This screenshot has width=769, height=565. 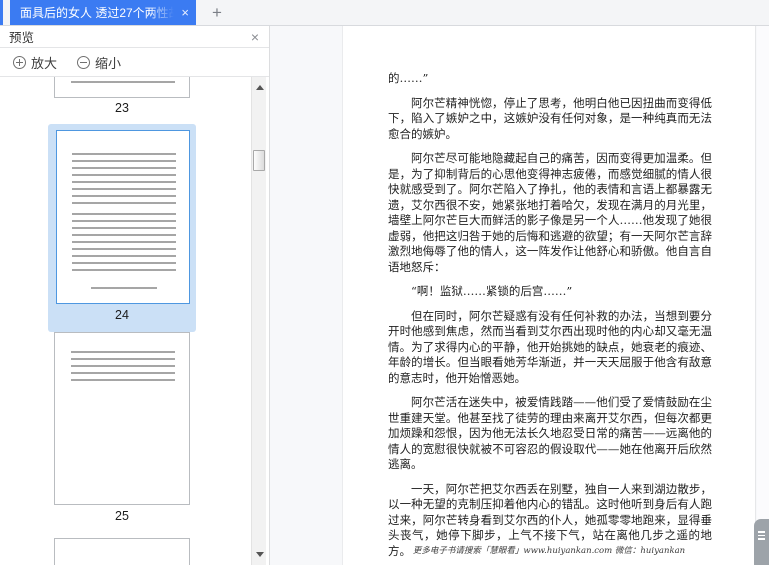 What do you see at coordinates (259, 160) in the screenshot?
I see `sidebar-scrollbar-thumb` at bounding box center [259, 160].